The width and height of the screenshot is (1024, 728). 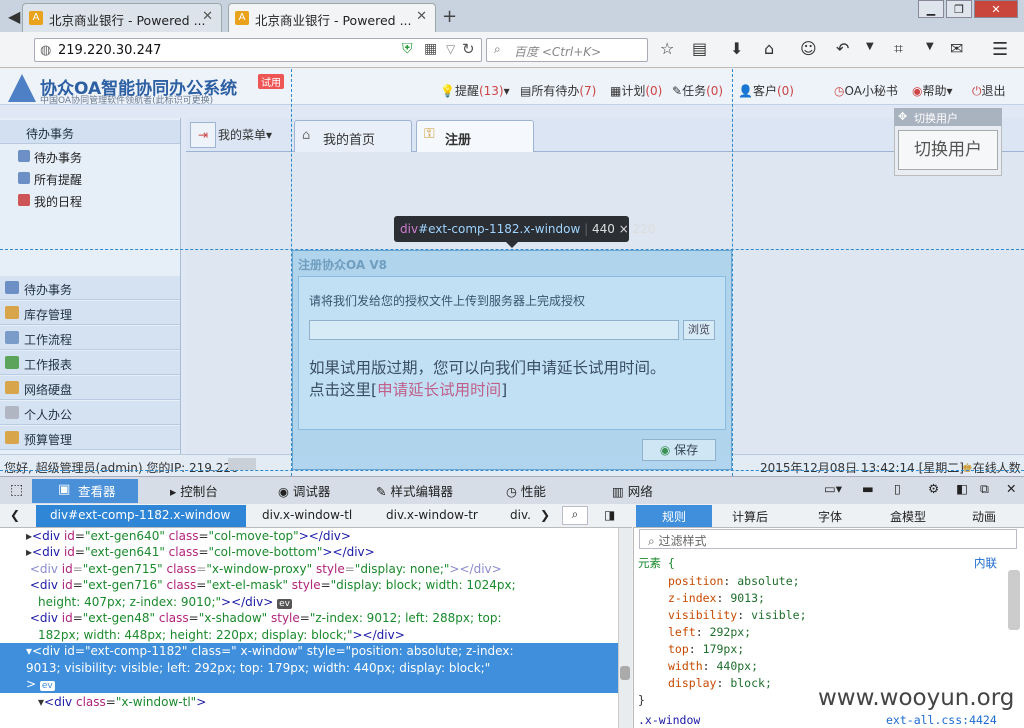 What do you see at coordinates (962, 488) in the screenshot?
I see `dock-side-icon: ◧` at bounding box center [962, 488].